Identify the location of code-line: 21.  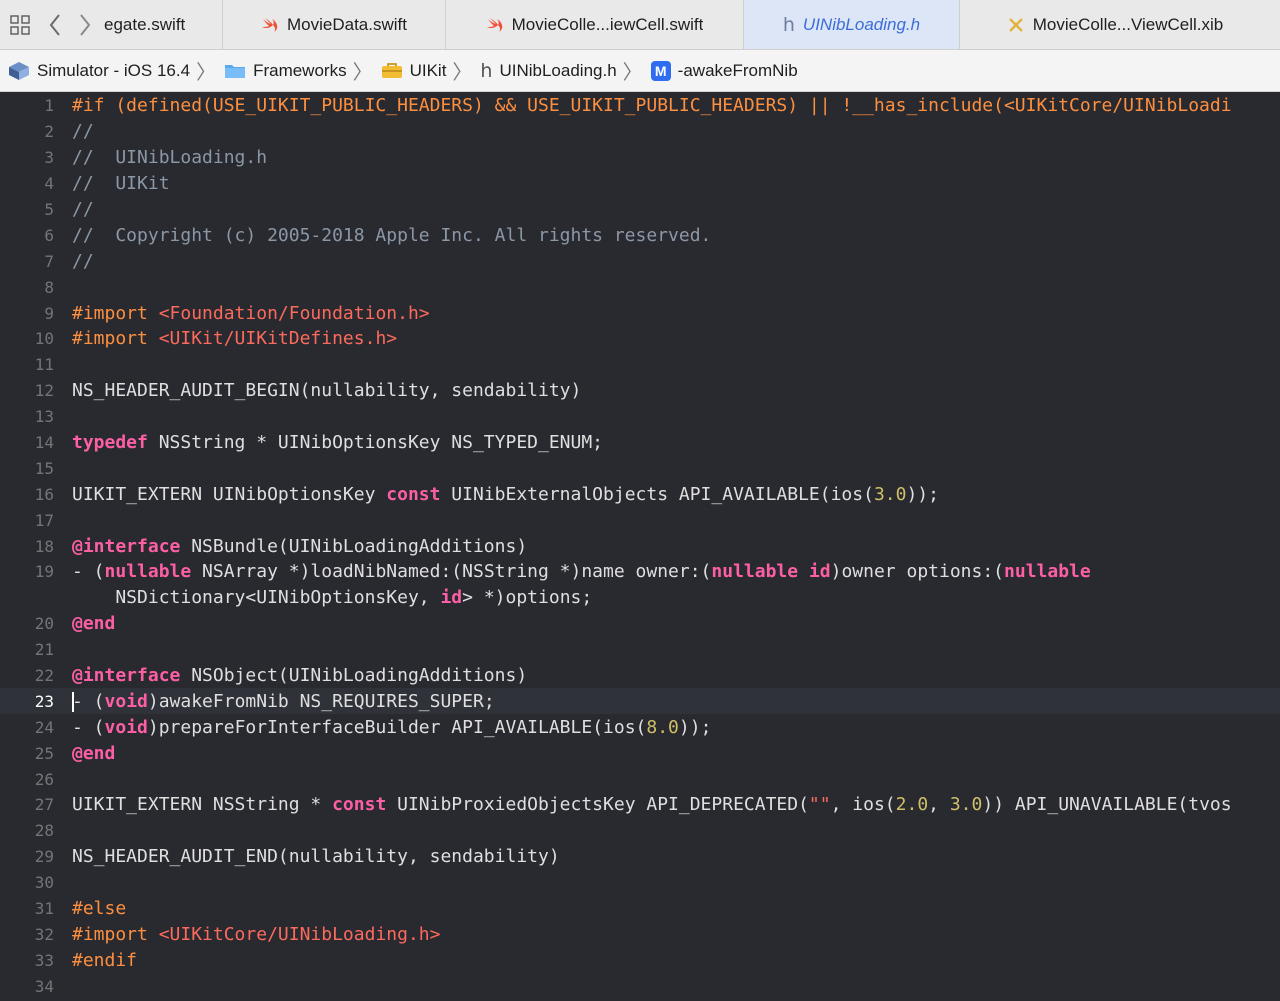
(640, 650).